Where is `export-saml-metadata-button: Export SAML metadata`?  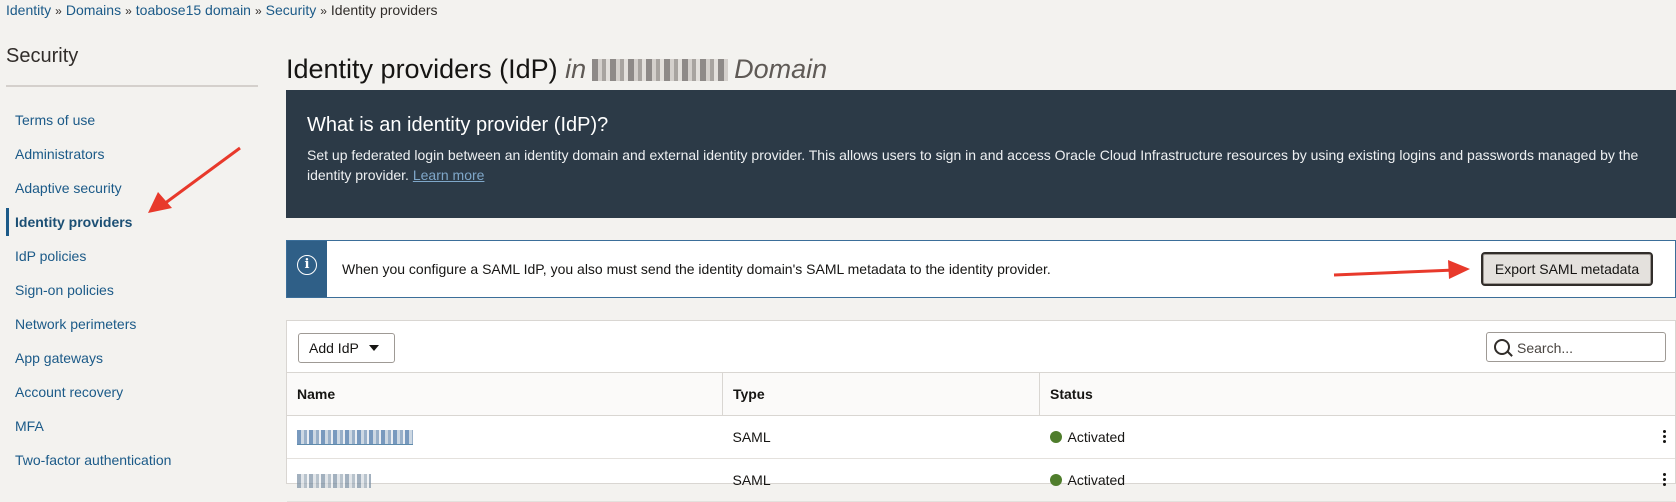
export-saml-metadata-button: Export SAML metadata is located at coordinates (1567, 269).